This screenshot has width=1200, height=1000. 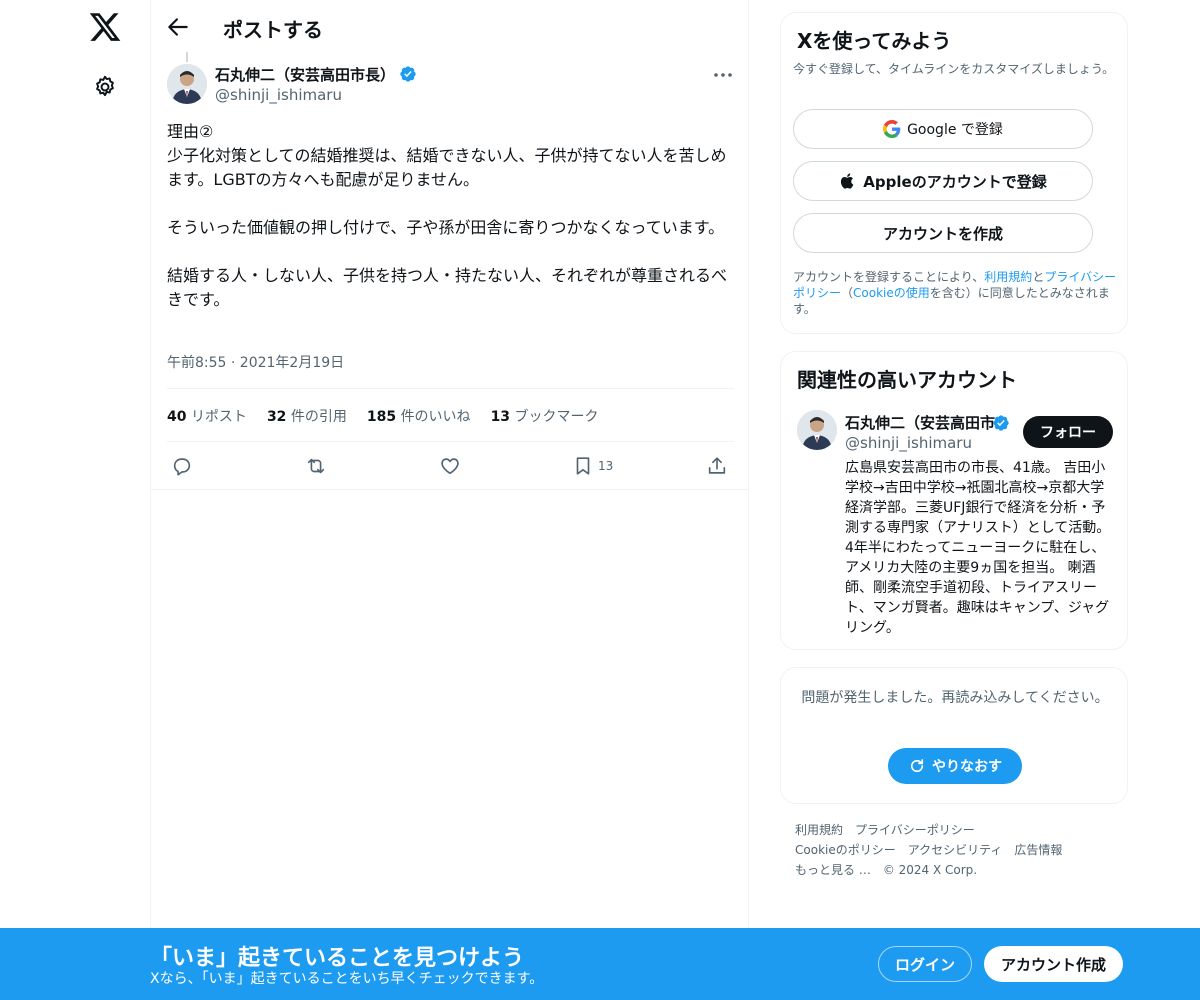 I want to click on gear-icon, so click(x=105, y=87).